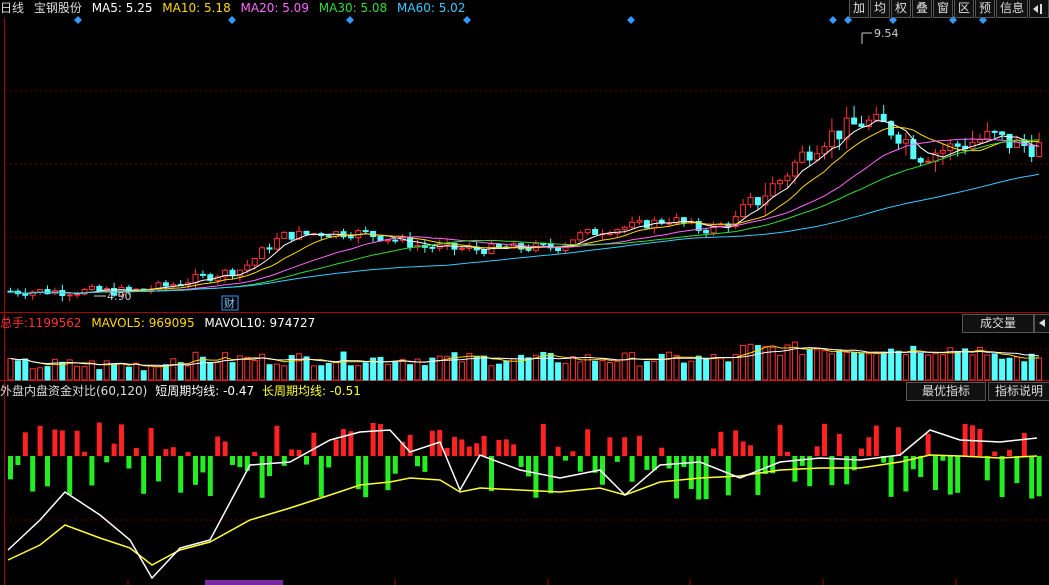  I want to click on info-button: 信息, so click(1012, 9).